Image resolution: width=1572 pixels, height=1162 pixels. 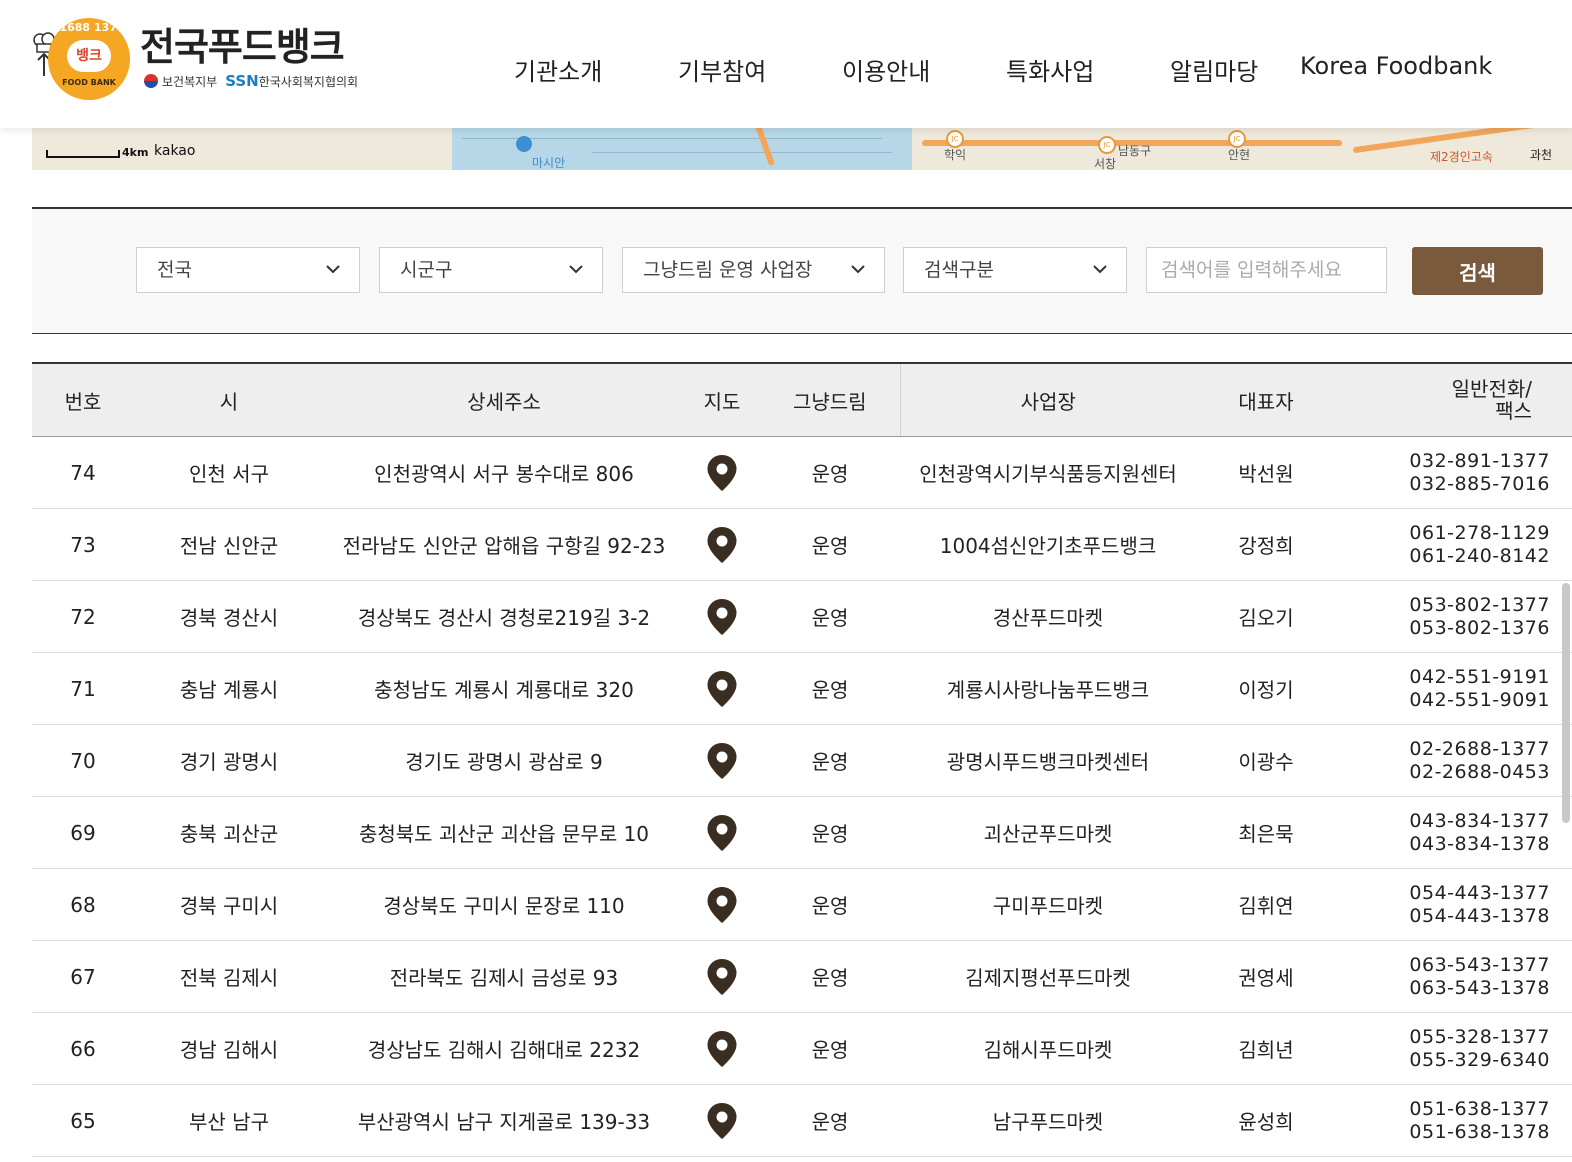 I want to click on site-type-select: 그냥드림 운영 사업장, so click(x=753, y=270).